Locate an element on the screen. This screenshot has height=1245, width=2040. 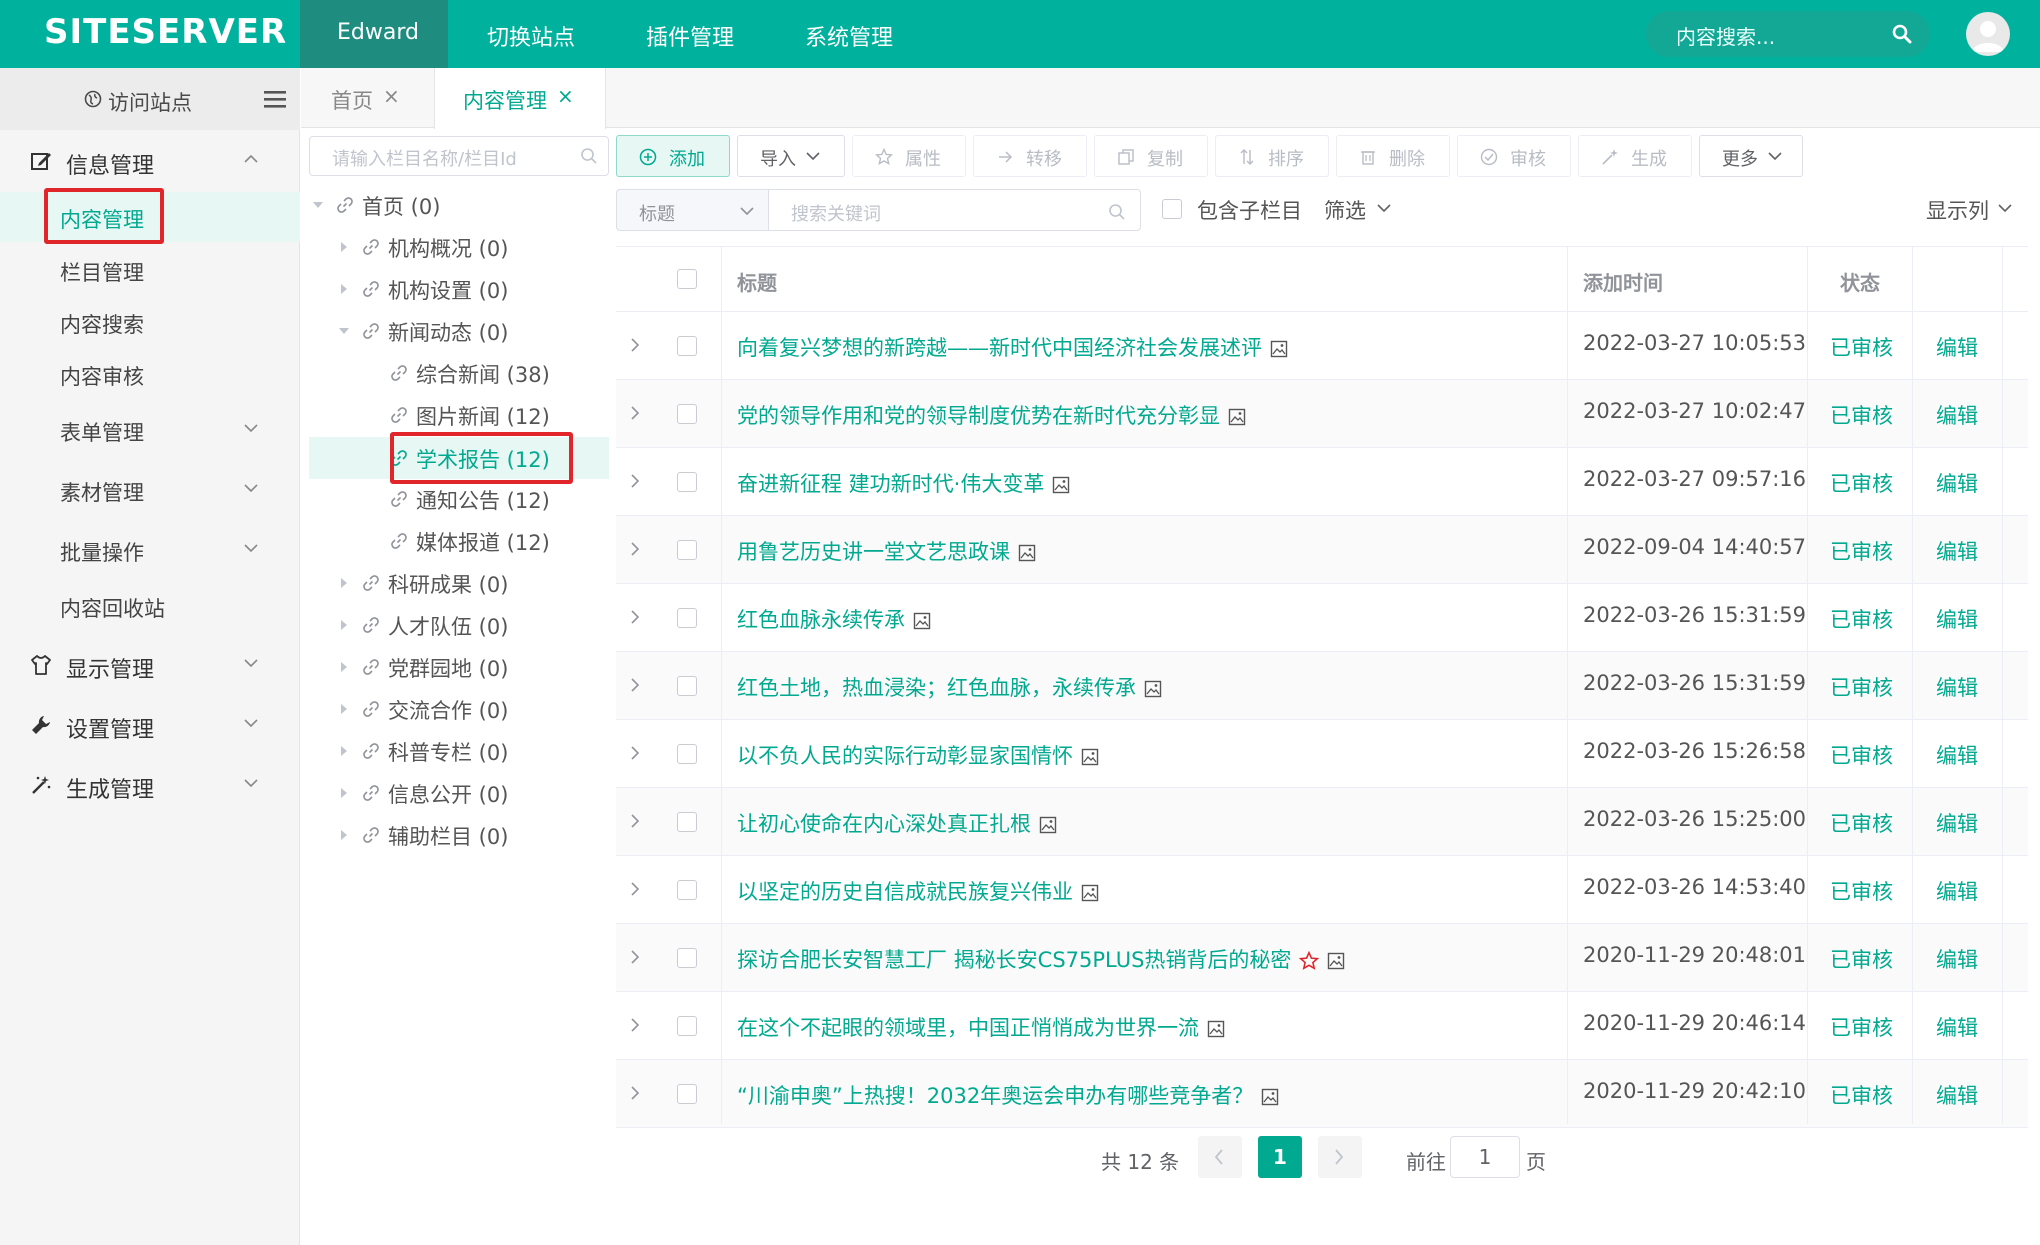
visit-site-link: 访问站点 is located at coordinates (150, 102).